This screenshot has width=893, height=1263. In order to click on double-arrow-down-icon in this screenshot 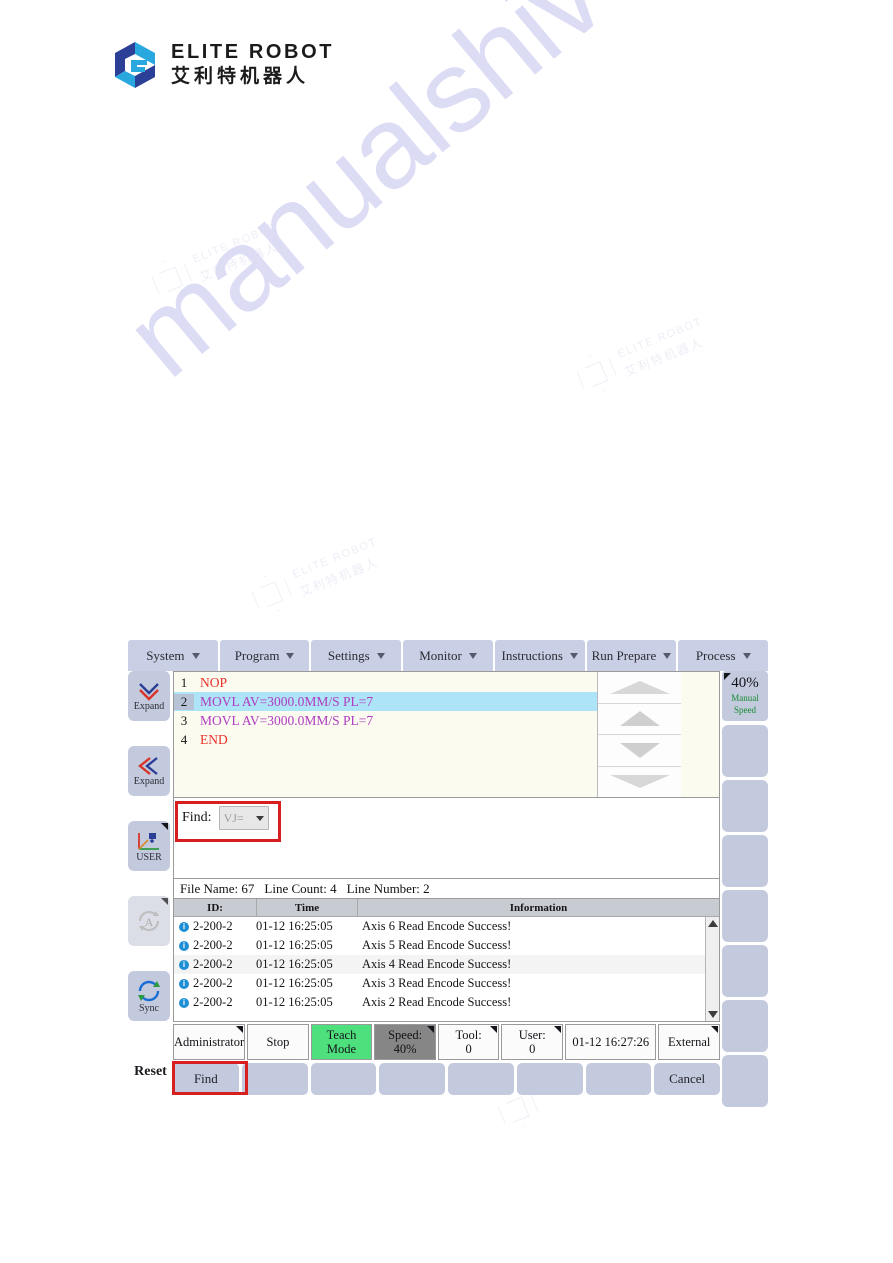, I will do `click(639, 782)`.